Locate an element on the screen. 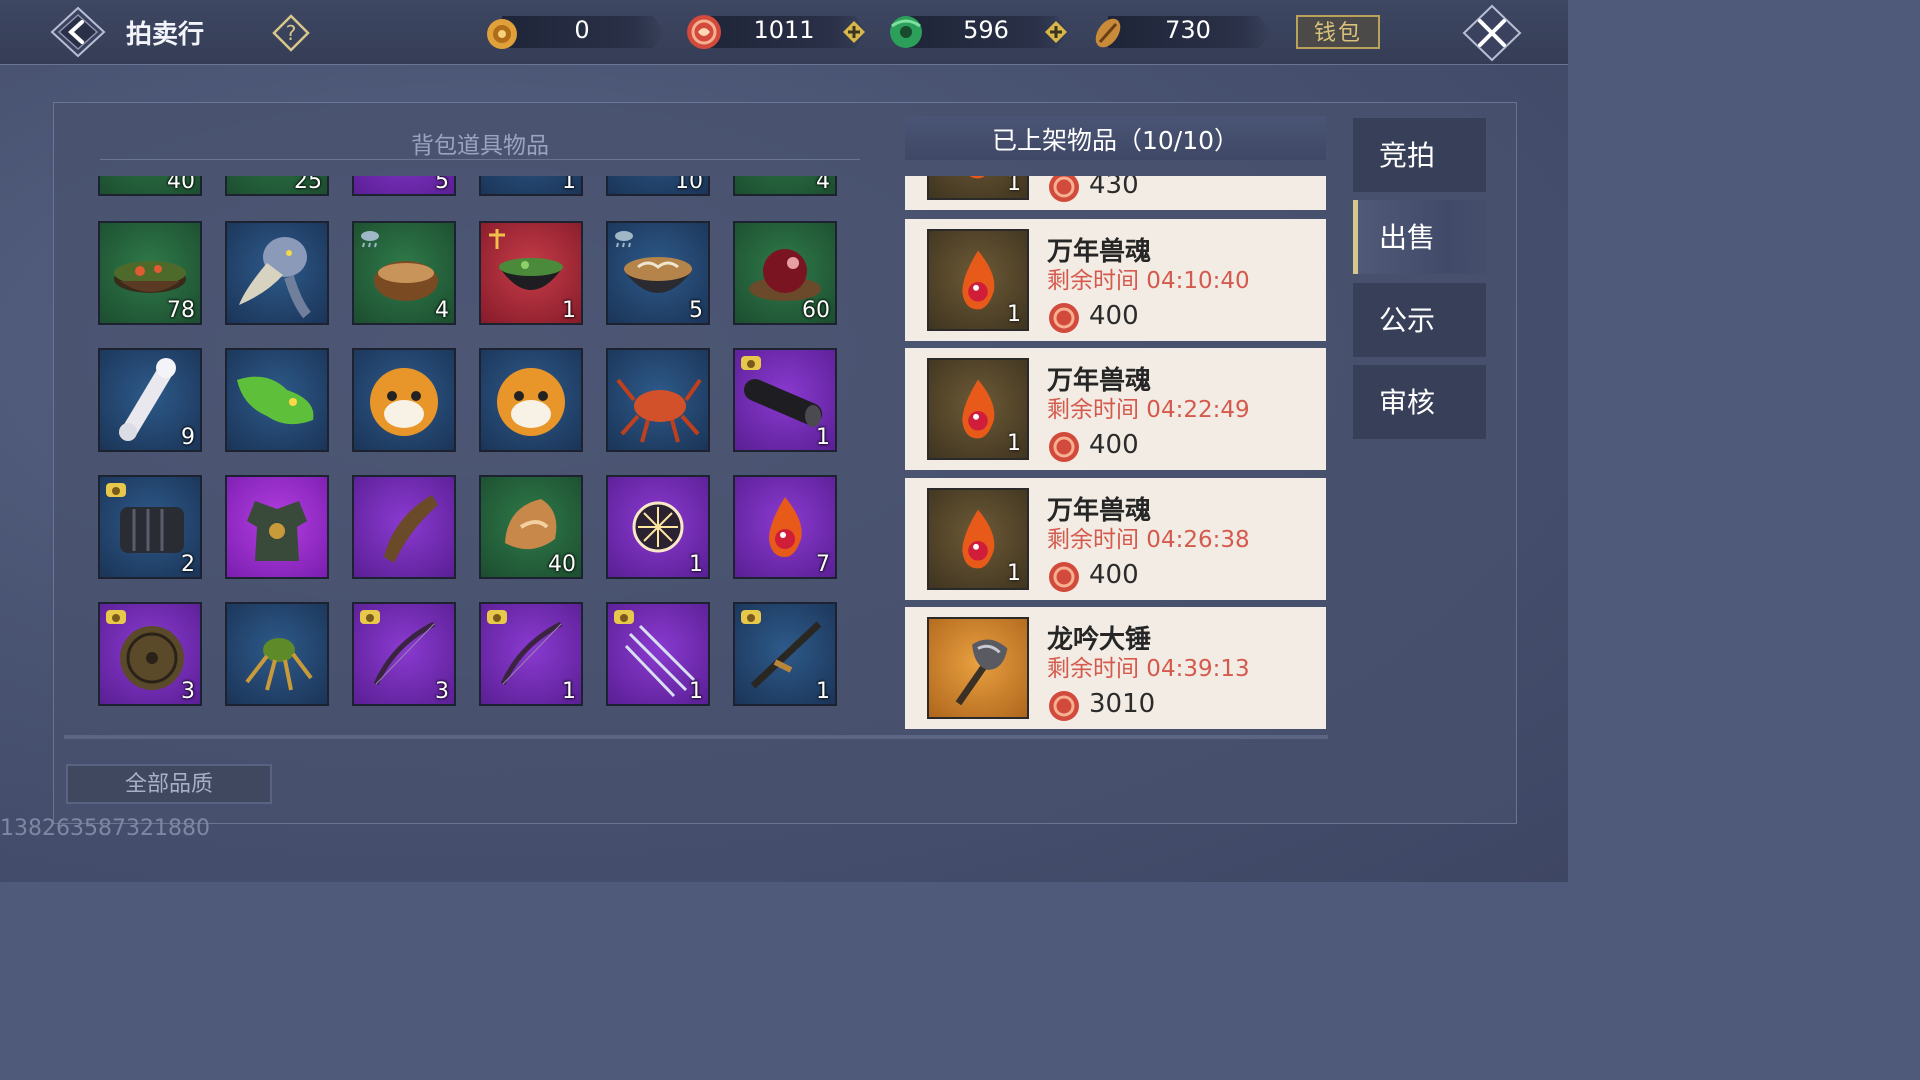 The width and height of the screenshot is (1920, 1080). shoebill-bird-icon is located at coordinates (275, 278).